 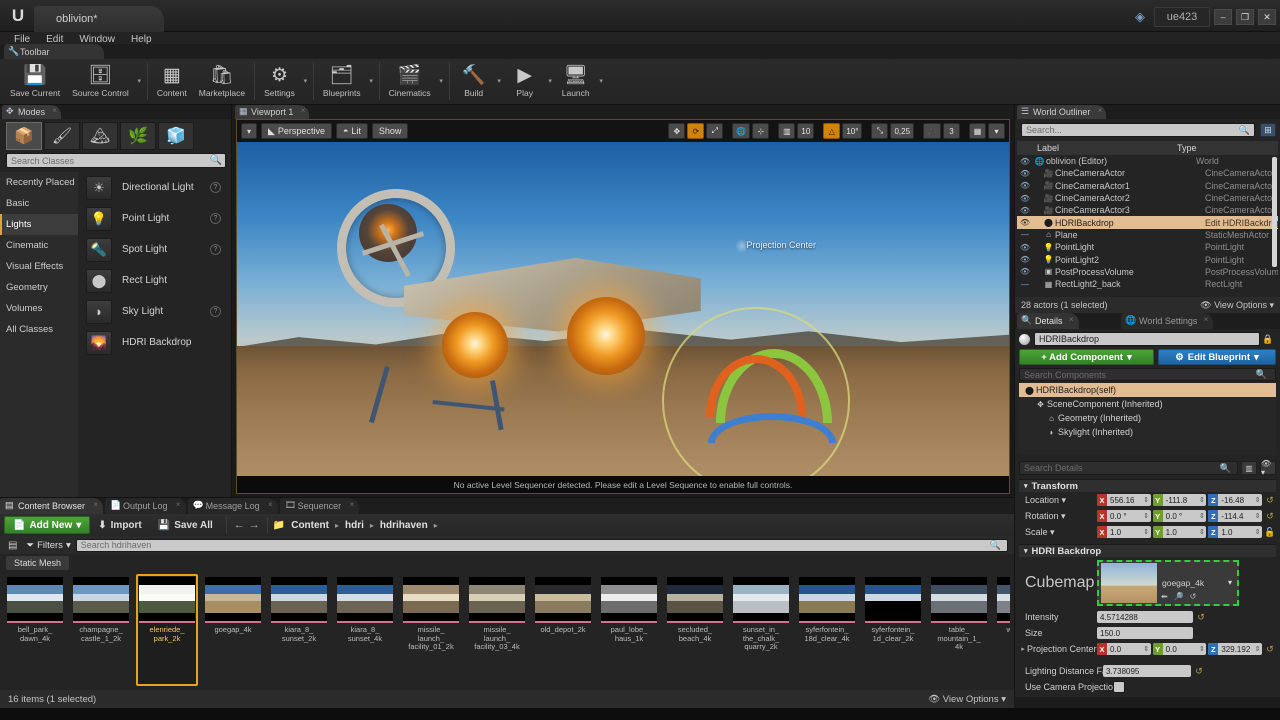 What do you see at coordinates (1147, 374) in the screenshot?
I see `component-search-input: Search Components 🔍` at bounding box center [1147, 374].